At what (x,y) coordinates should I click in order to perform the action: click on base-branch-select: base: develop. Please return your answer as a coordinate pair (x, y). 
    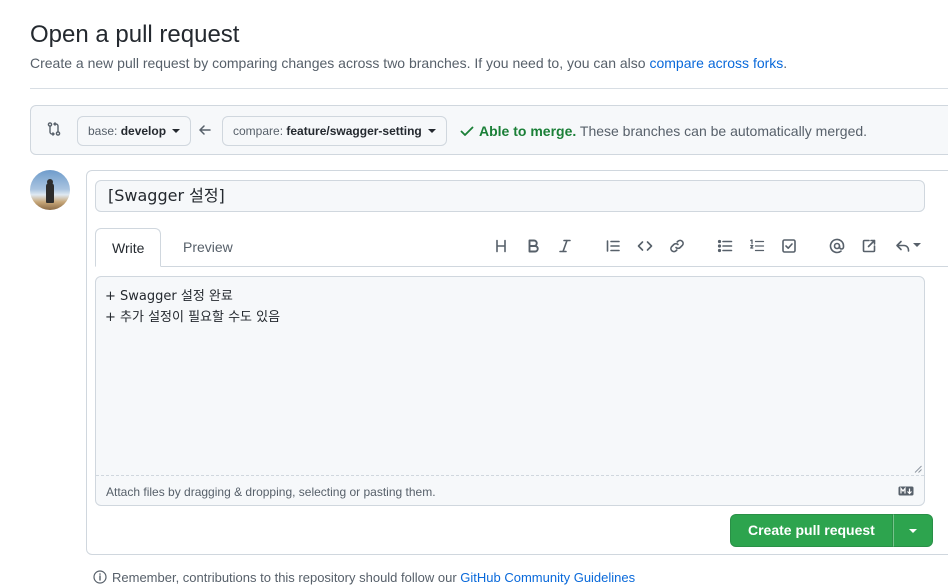
    Looking at the image, I should click on (134, 131).